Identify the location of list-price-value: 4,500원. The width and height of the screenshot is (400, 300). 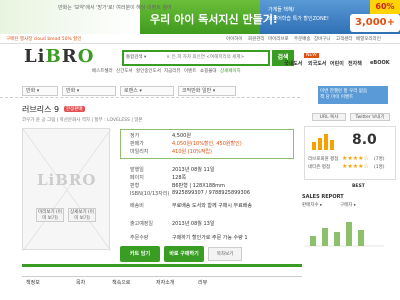
(181, 136).